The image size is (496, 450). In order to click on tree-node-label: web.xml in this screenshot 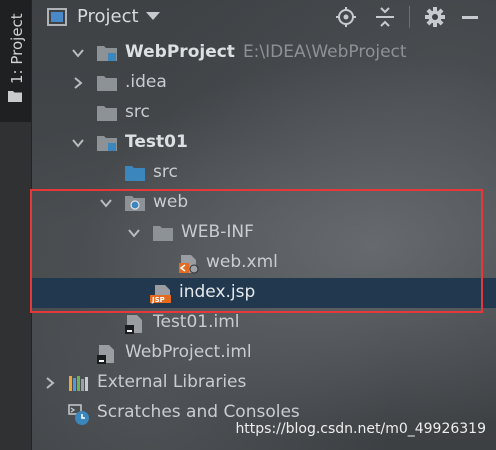, I will do `click(242, 262)`.